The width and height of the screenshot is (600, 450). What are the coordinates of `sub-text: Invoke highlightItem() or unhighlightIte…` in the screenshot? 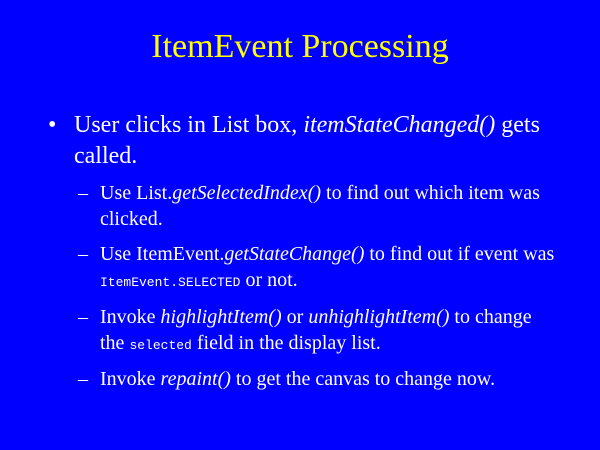 It's located at (329, 331).